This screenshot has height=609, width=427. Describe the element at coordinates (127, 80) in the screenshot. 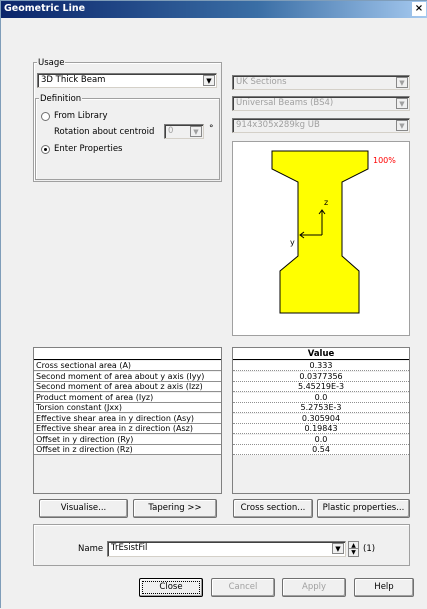

I see `usage-select: 3D Thick Beam ▼` at that location.